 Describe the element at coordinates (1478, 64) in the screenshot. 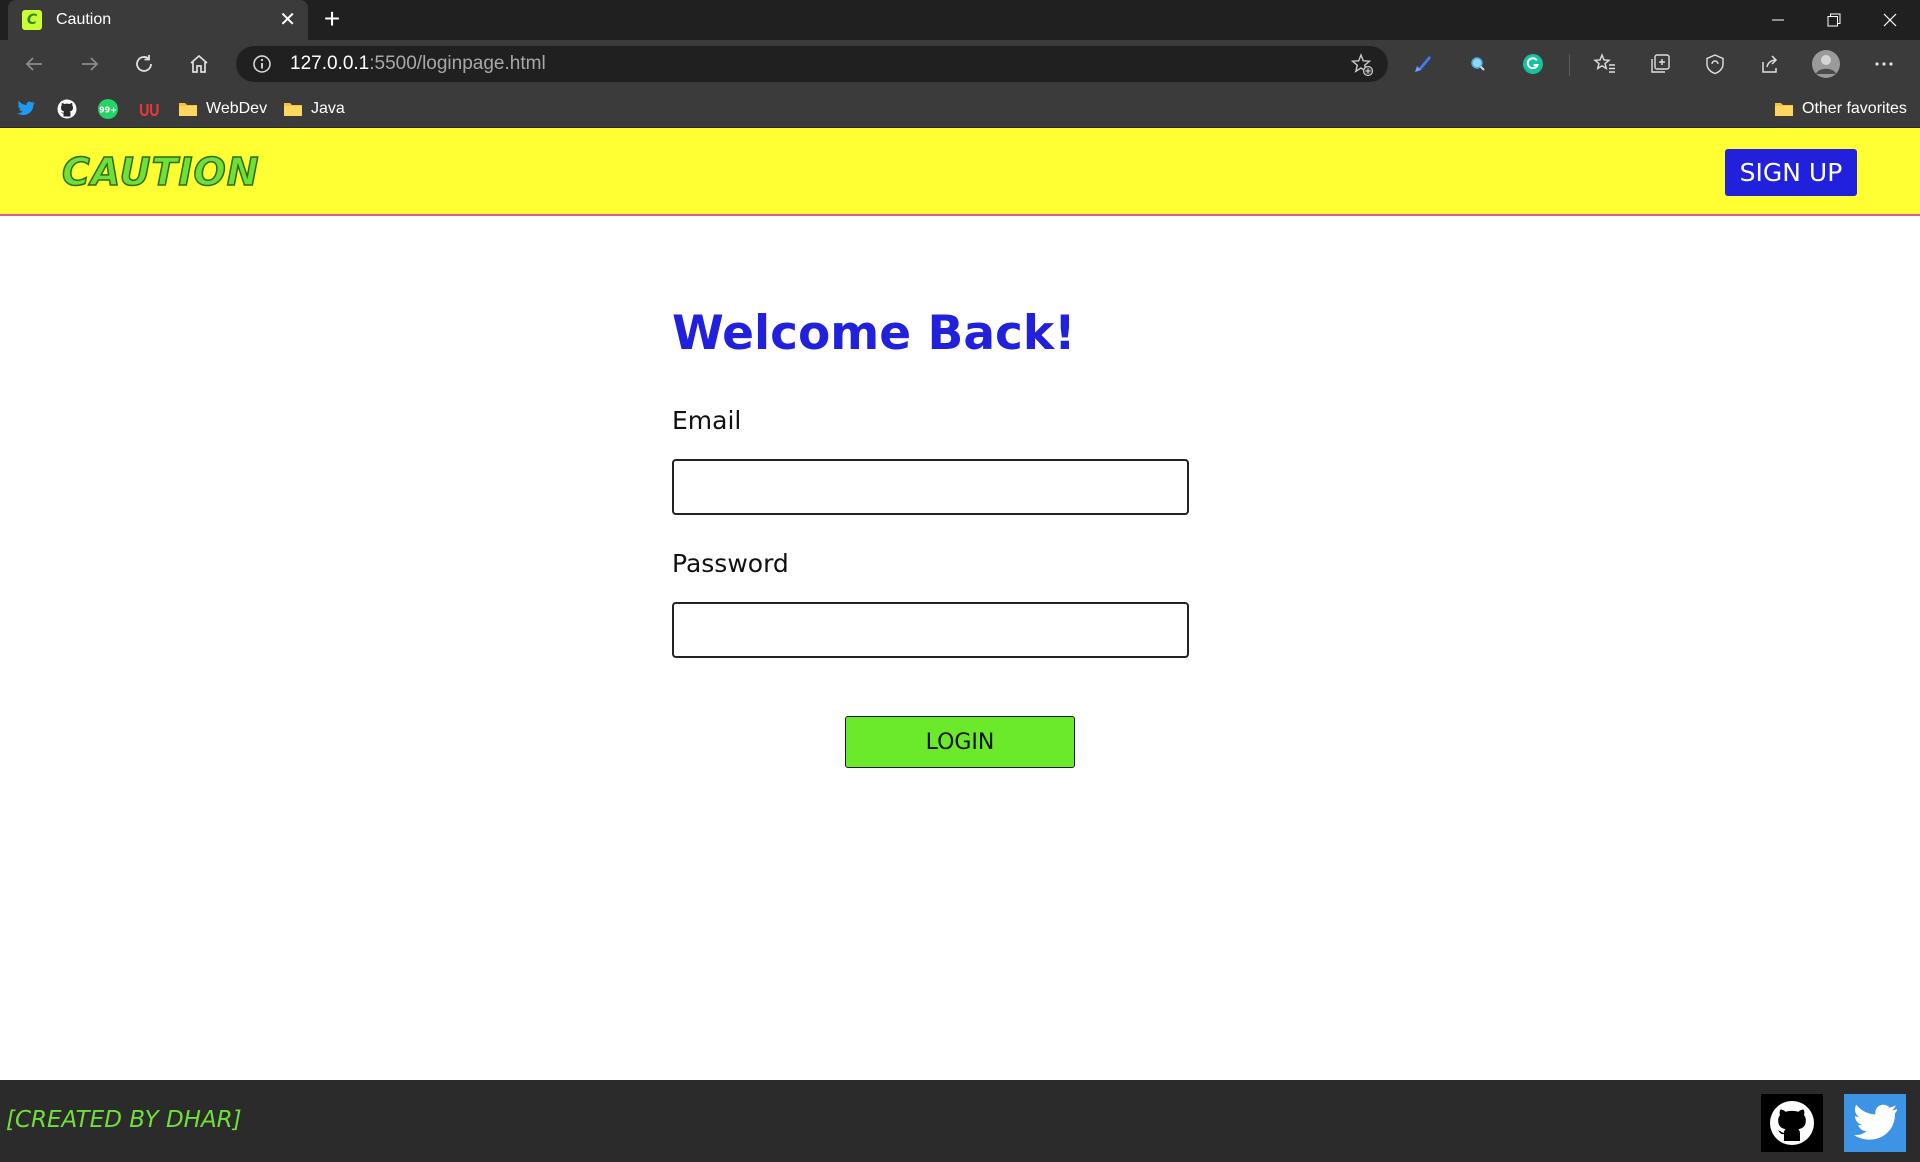

I see `search-extension-icon` at that location.